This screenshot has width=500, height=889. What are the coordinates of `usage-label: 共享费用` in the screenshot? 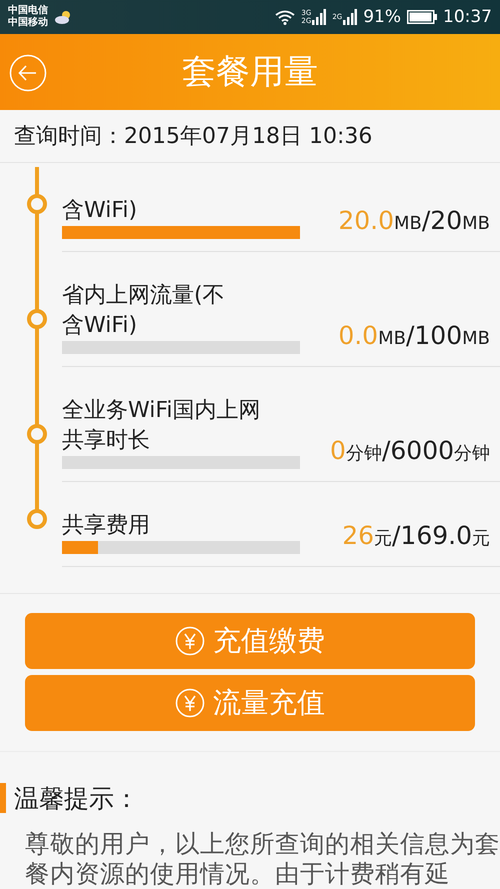 It's located at (106, 526).